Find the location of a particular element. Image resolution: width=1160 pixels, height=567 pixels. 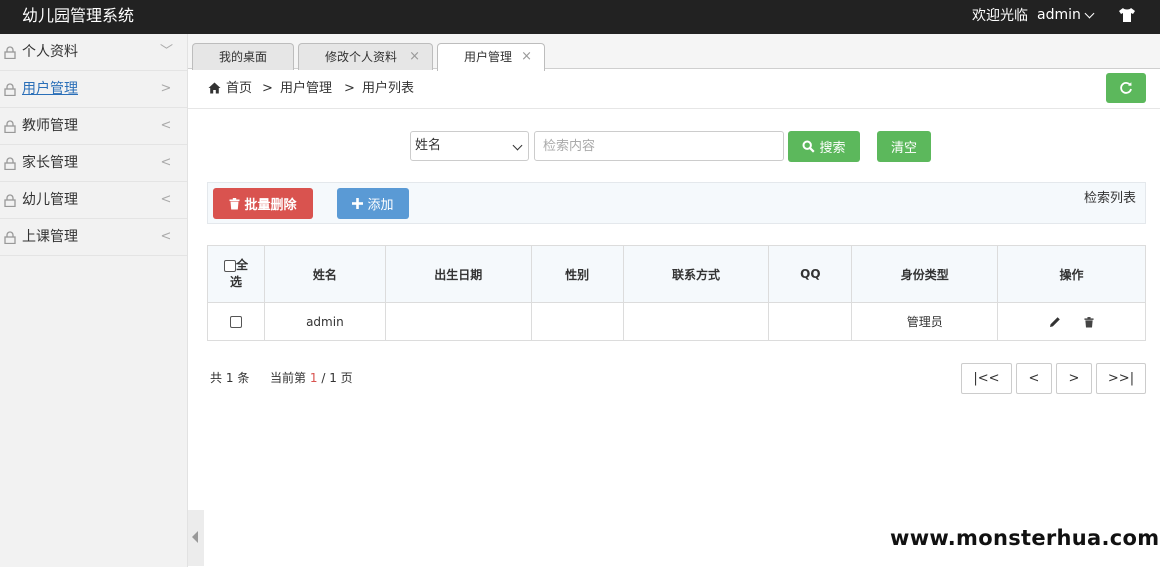

pencil-icon is located at coordinates (1055, 322).